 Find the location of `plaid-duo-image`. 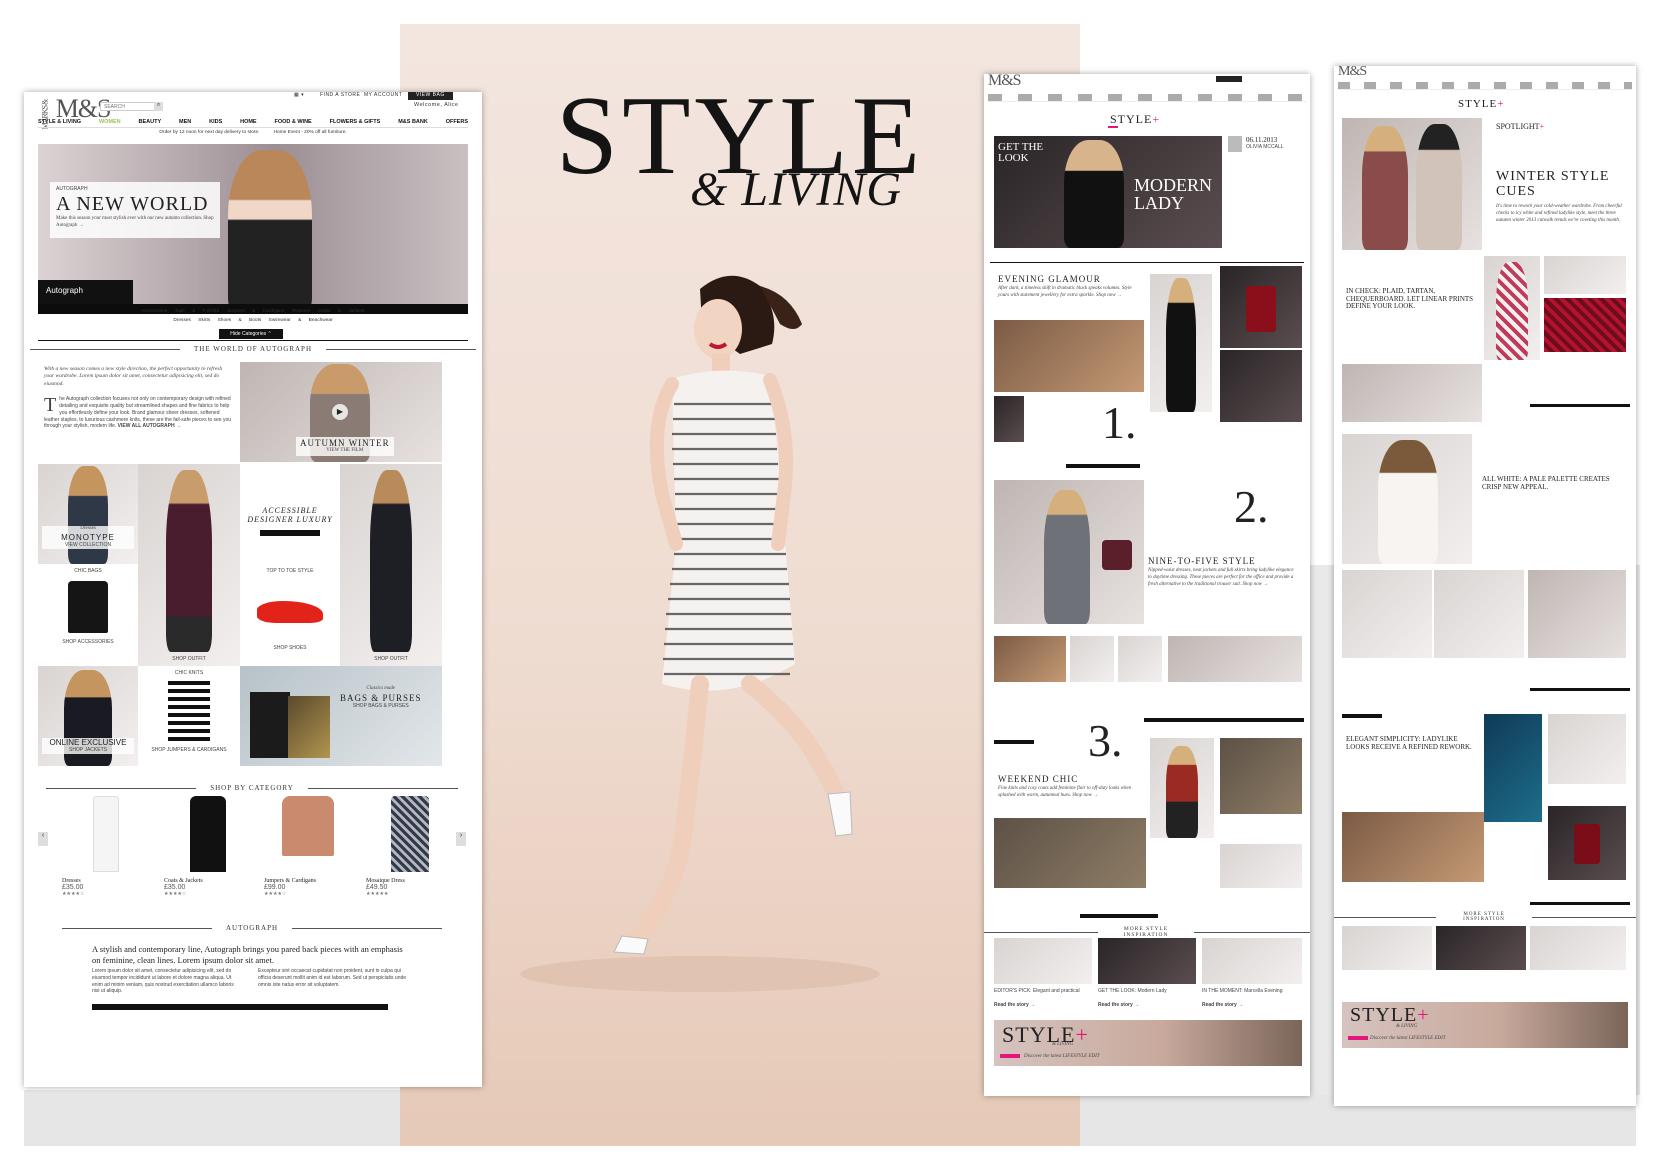

plaid-duo-image is located at coordinates (1412, 184).